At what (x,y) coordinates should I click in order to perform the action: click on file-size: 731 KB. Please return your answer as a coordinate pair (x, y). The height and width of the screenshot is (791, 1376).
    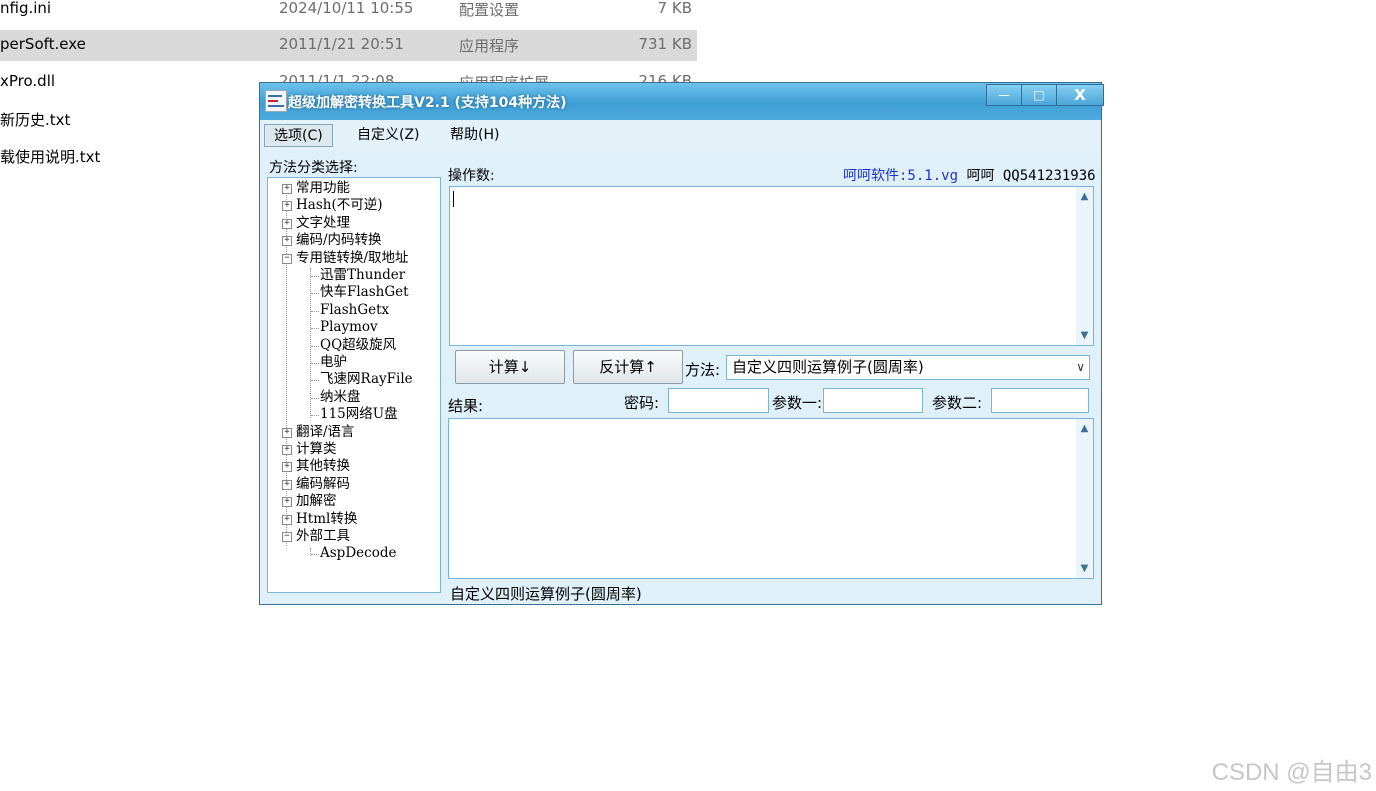
    Looking at the image, I should click on (665, 44).